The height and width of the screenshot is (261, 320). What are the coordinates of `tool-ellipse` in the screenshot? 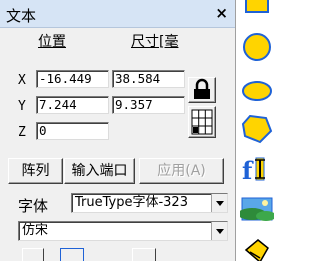 It's located at (257, 91).